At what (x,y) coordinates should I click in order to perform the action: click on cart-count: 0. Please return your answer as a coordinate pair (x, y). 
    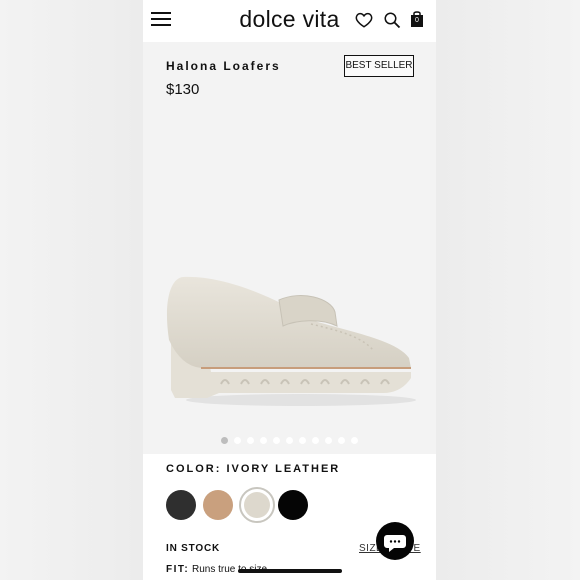
    Looking at the image, I should click on (417, 20).